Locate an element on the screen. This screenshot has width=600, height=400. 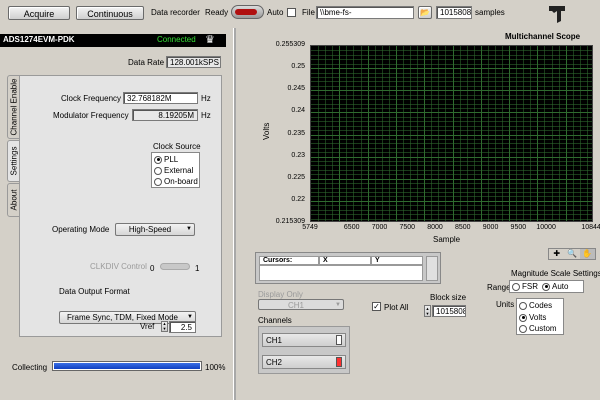
file-label: File is located at coordinates (308, 12).